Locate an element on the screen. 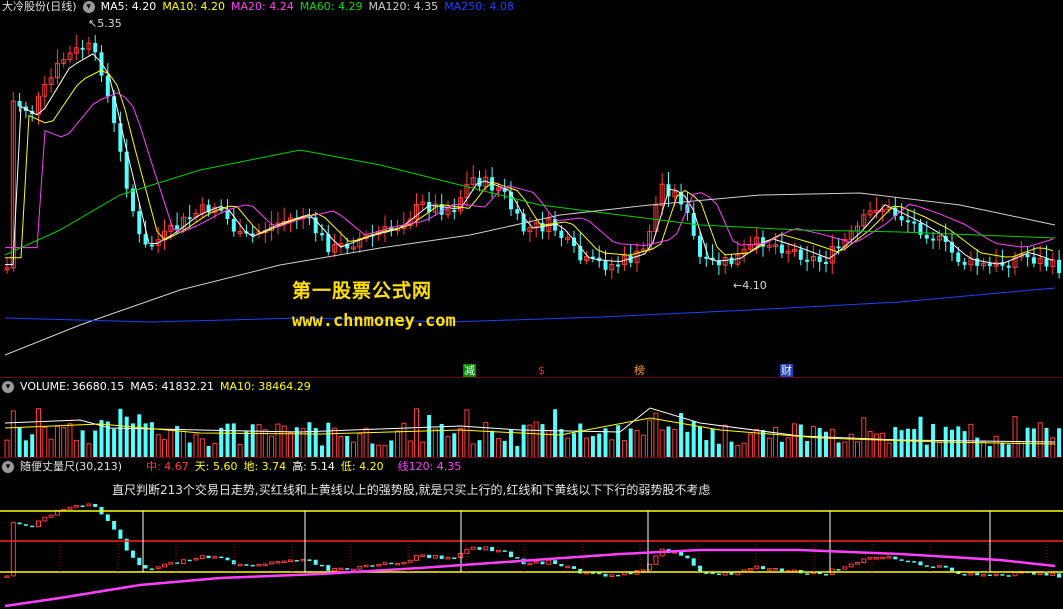 The image size is (1063, 609). volume-ma5: MA5: 41832.21 is located at coordinates (172, 386).